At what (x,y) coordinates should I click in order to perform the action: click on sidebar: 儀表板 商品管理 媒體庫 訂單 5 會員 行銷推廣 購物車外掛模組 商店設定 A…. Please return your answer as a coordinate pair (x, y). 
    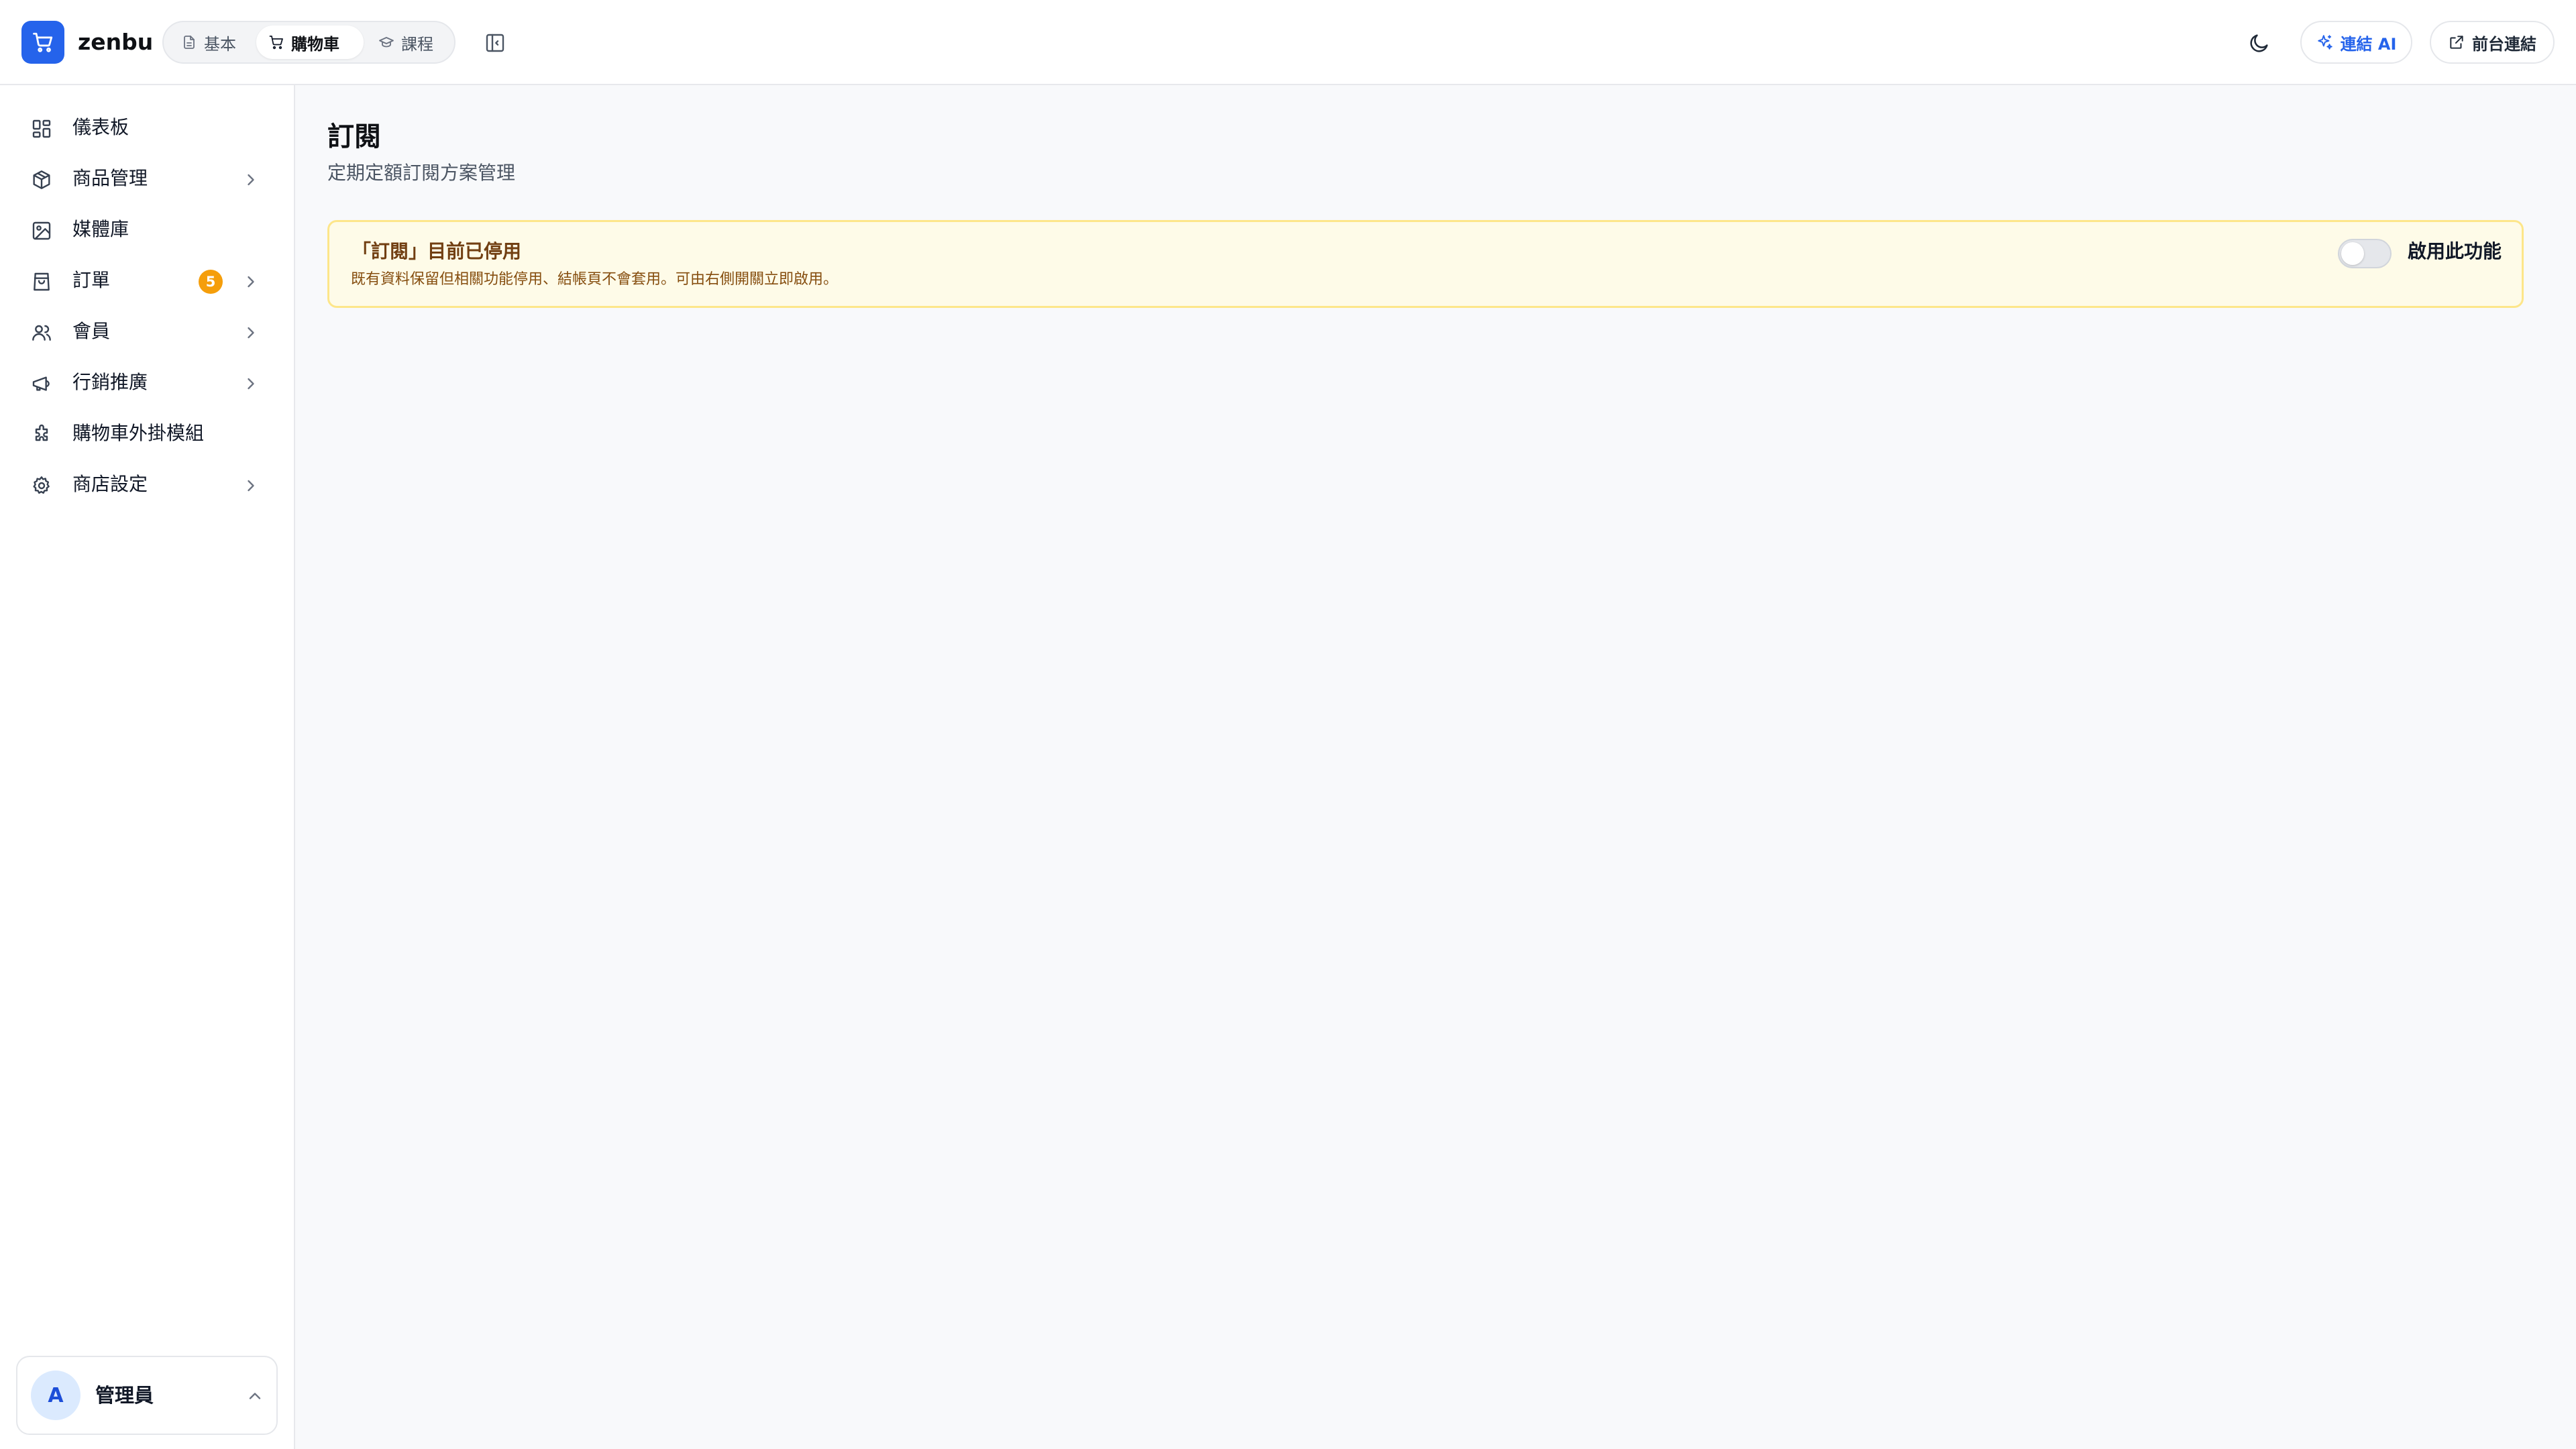
    Looking at the image, I should click on (147, 767).